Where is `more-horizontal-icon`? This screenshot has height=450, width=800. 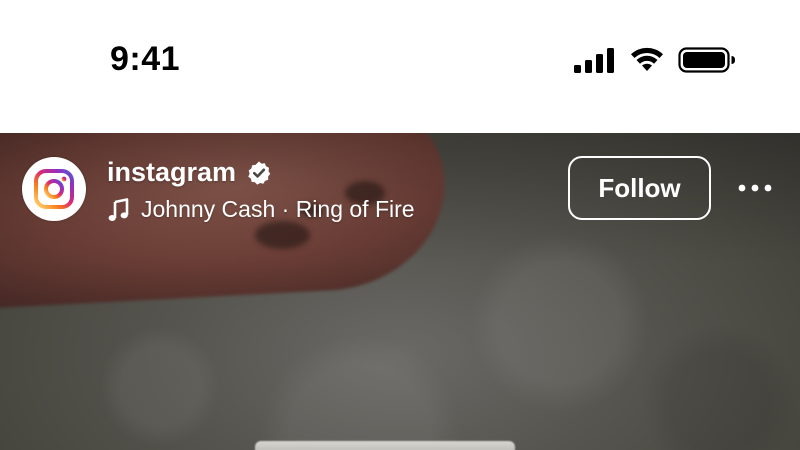 more-horizontal-icon is located at coordinates (755, 188).